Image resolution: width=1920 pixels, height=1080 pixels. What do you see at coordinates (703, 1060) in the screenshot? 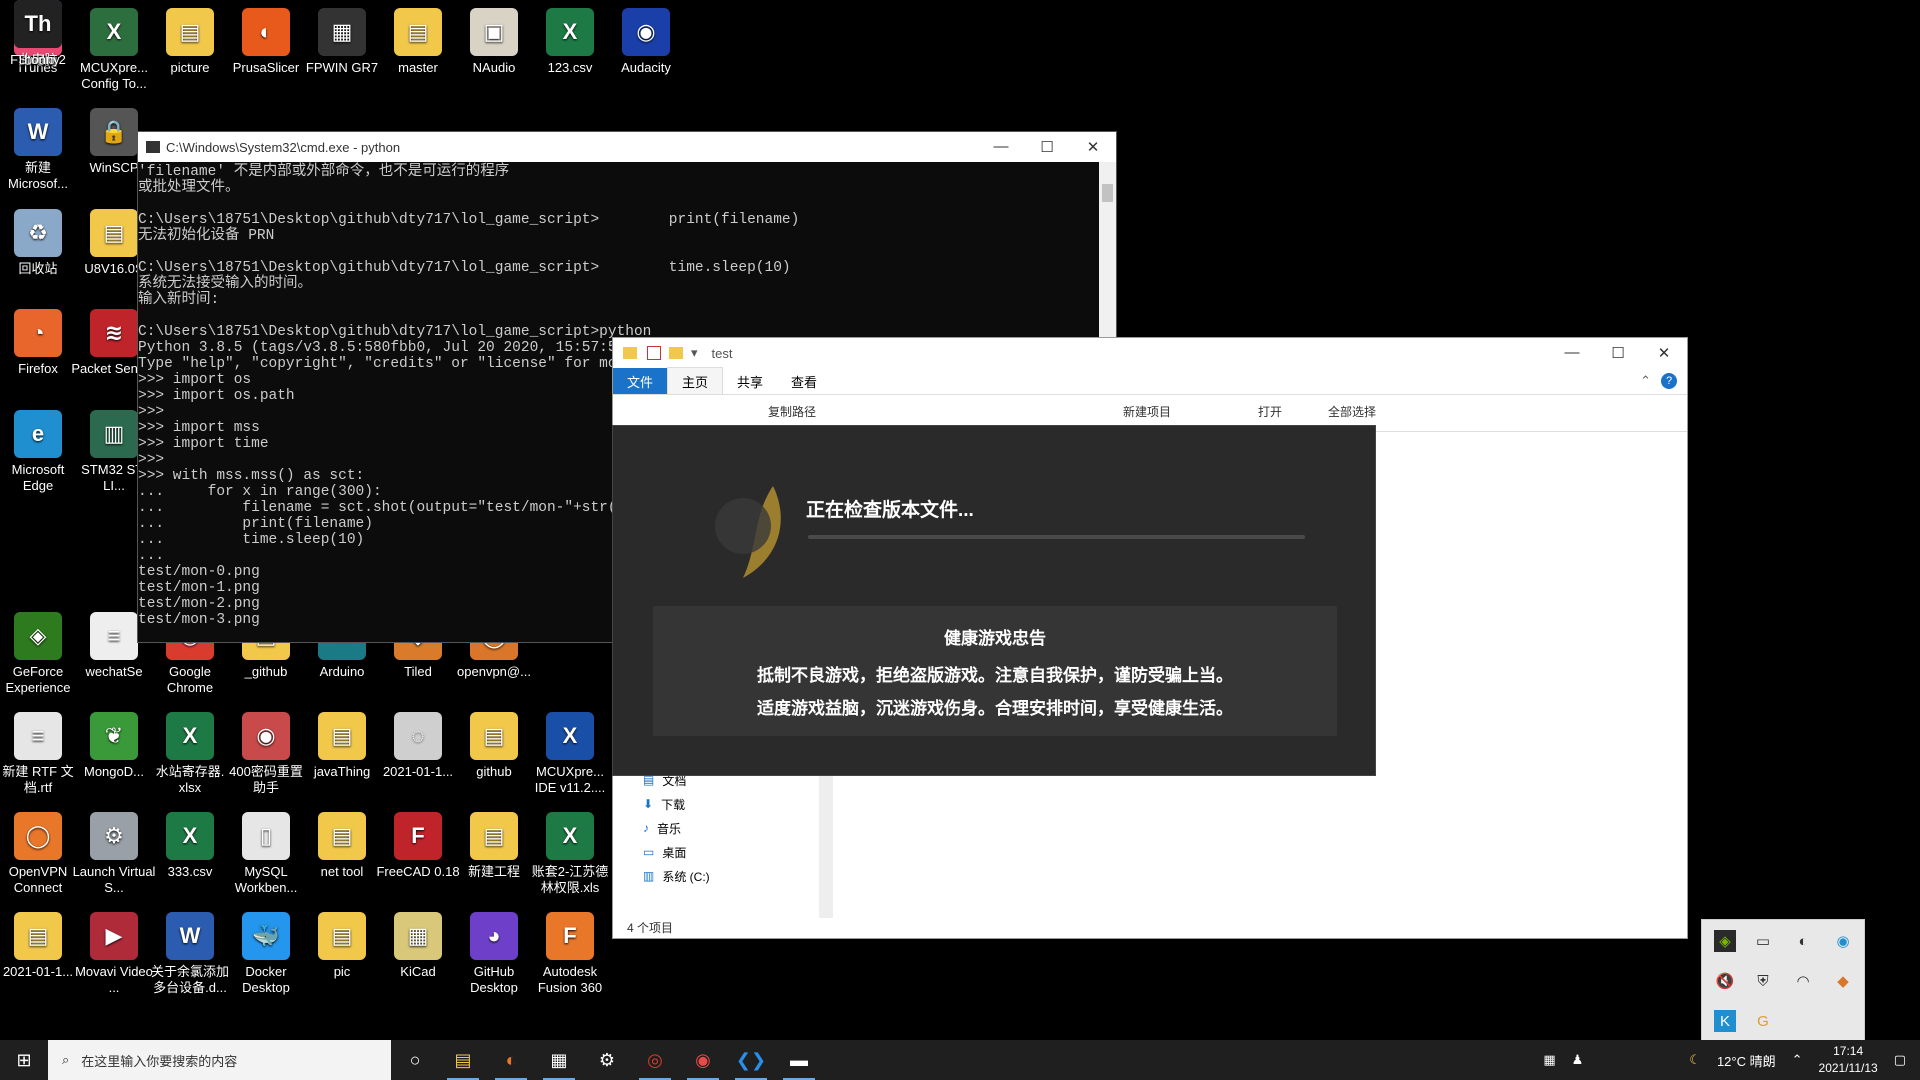
I see `red-app-taskbar-icon: ◉` at bounding box center [703, 1060].